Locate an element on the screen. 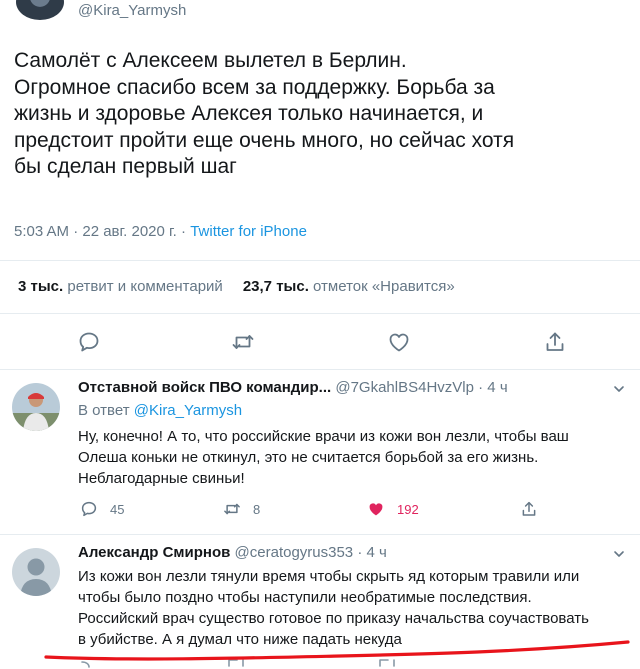  retweets-stat: 3 тыс. ретвит и комментарий is located at coordinates (120, 286).